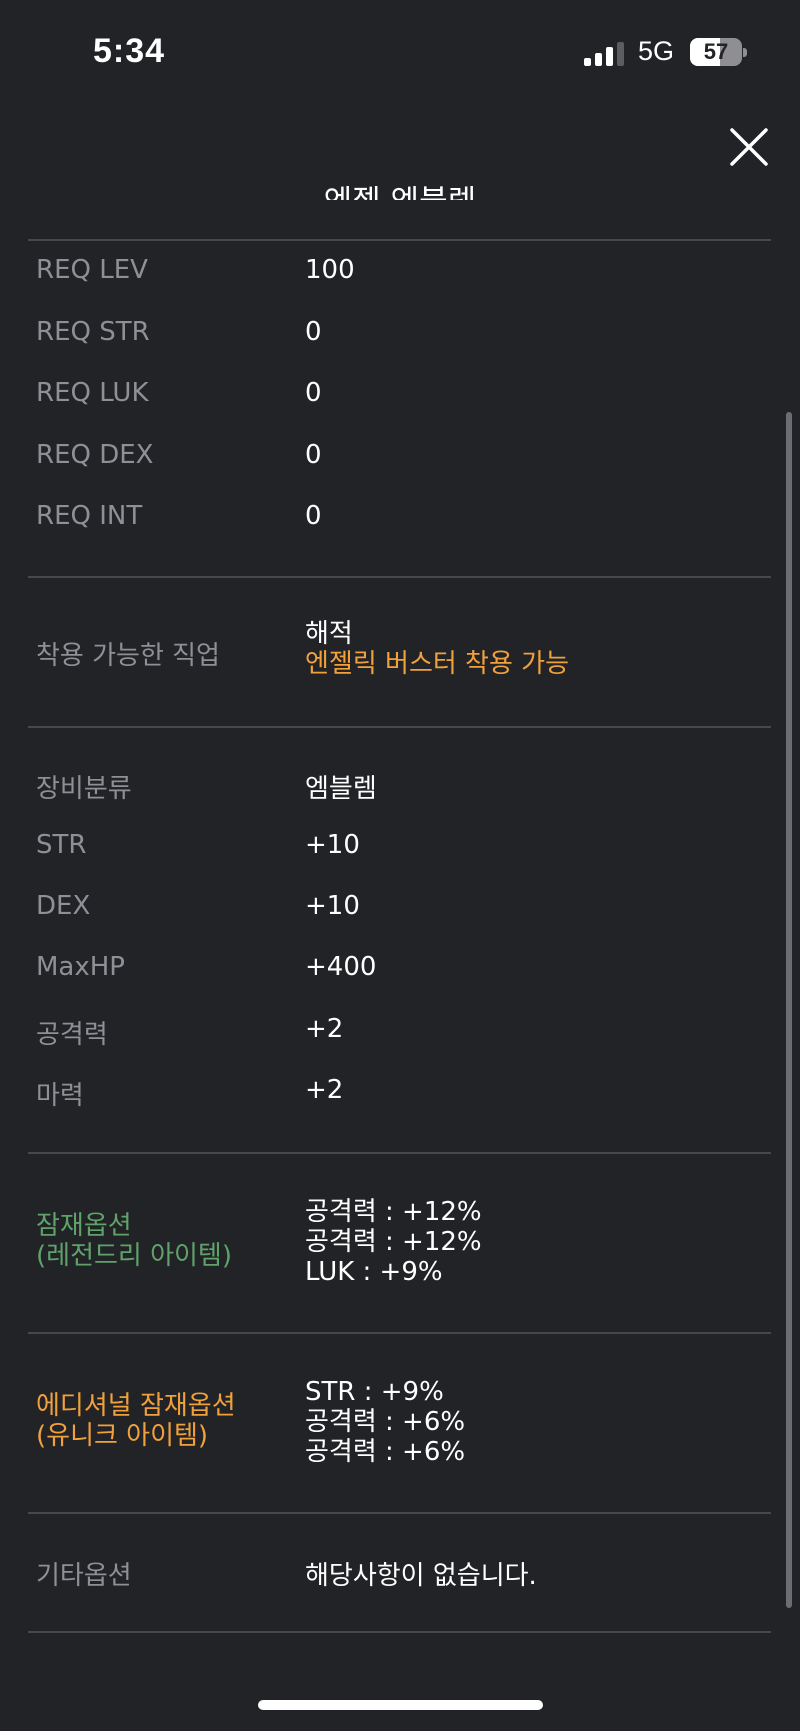  Describe the element at coordinates (72, 1035) in the screenshot. I see `attack-label: 공격력` at that location.